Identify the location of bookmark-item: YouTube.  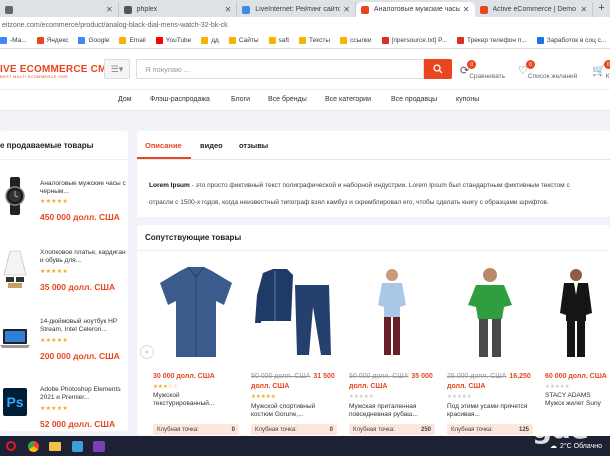
(173, 40).